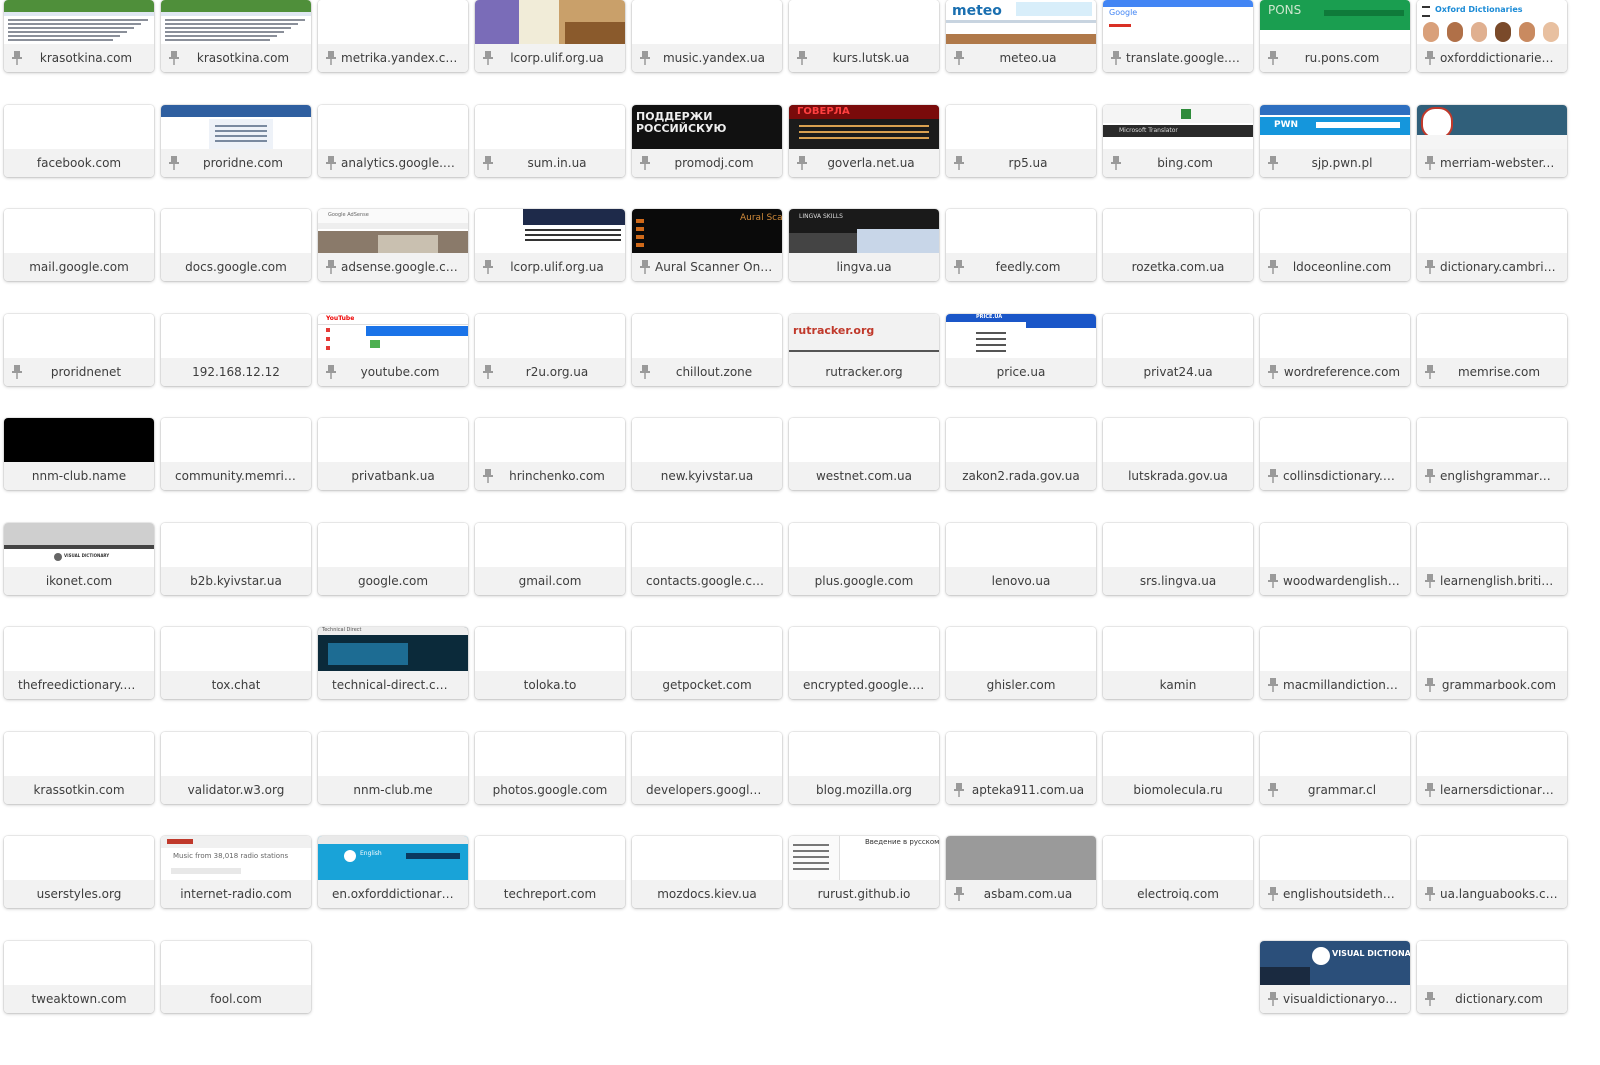 The width and height of the screenshot is (1600, 1065). I want to click on site-tile: zakon2.rada.gov.ua, so click(1021, 454).